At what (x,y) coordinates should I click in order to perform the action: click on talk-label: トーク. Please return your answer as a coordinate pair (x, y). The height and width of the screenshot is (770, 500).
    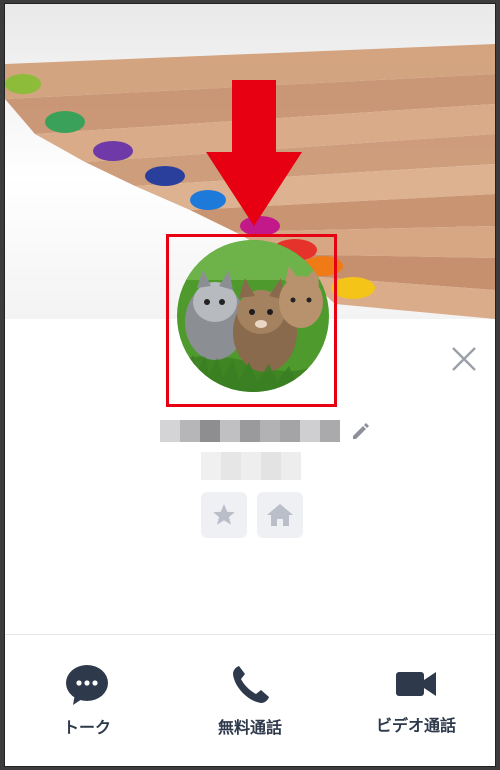
    Looking at the image, I should click on (86, 727).